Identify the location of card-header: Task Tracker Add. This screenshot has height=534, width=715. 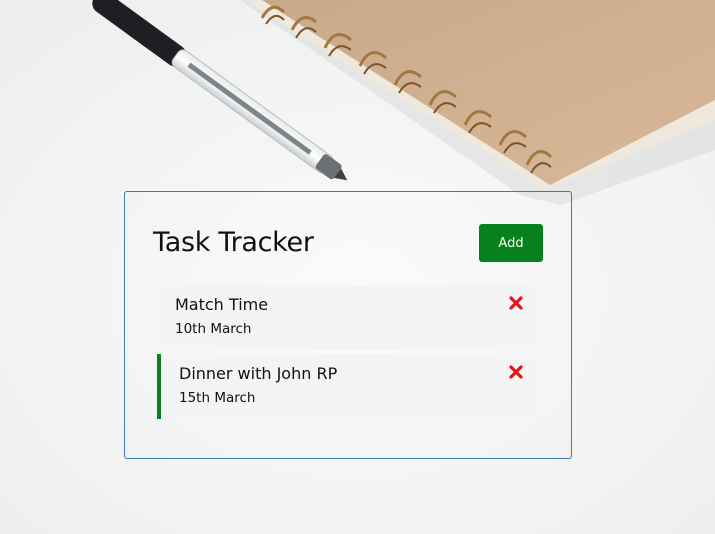
(348, 243).